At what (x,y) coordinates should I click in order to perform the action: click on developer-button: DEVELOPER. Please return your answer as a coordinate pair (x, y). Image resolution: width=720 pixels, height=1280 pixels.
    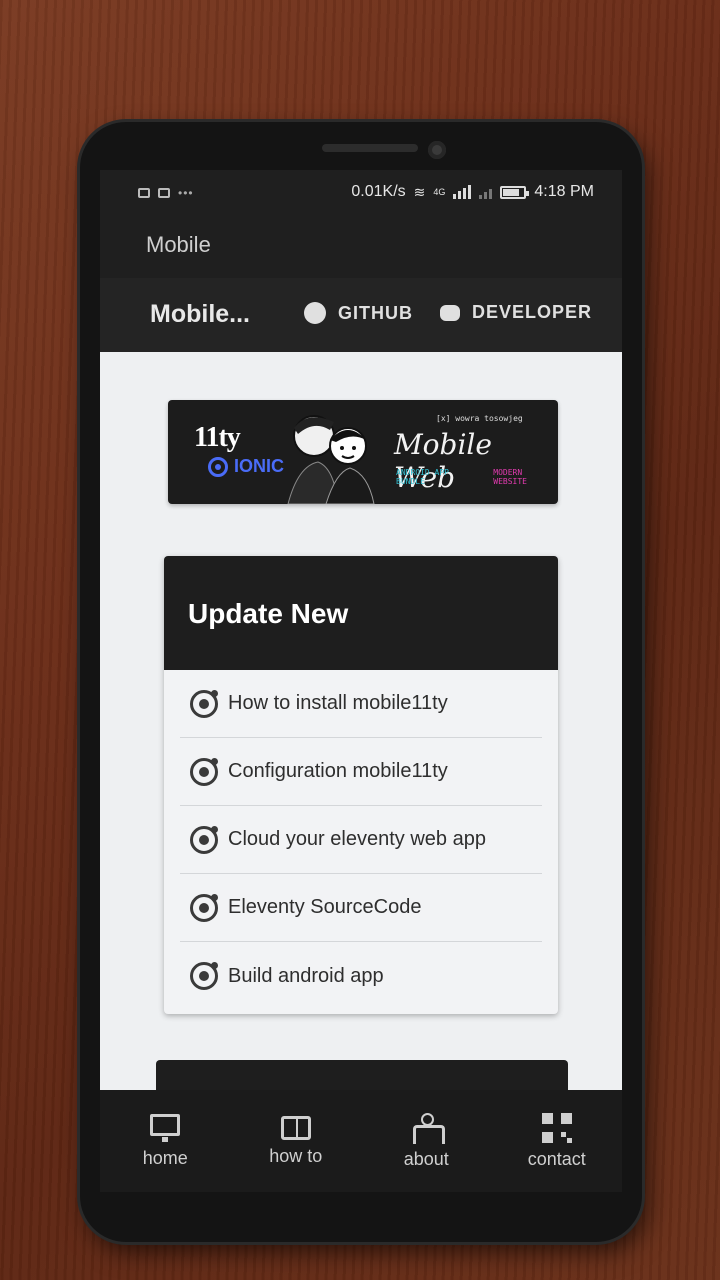
    Looking at the image, I should click on (516, 312).